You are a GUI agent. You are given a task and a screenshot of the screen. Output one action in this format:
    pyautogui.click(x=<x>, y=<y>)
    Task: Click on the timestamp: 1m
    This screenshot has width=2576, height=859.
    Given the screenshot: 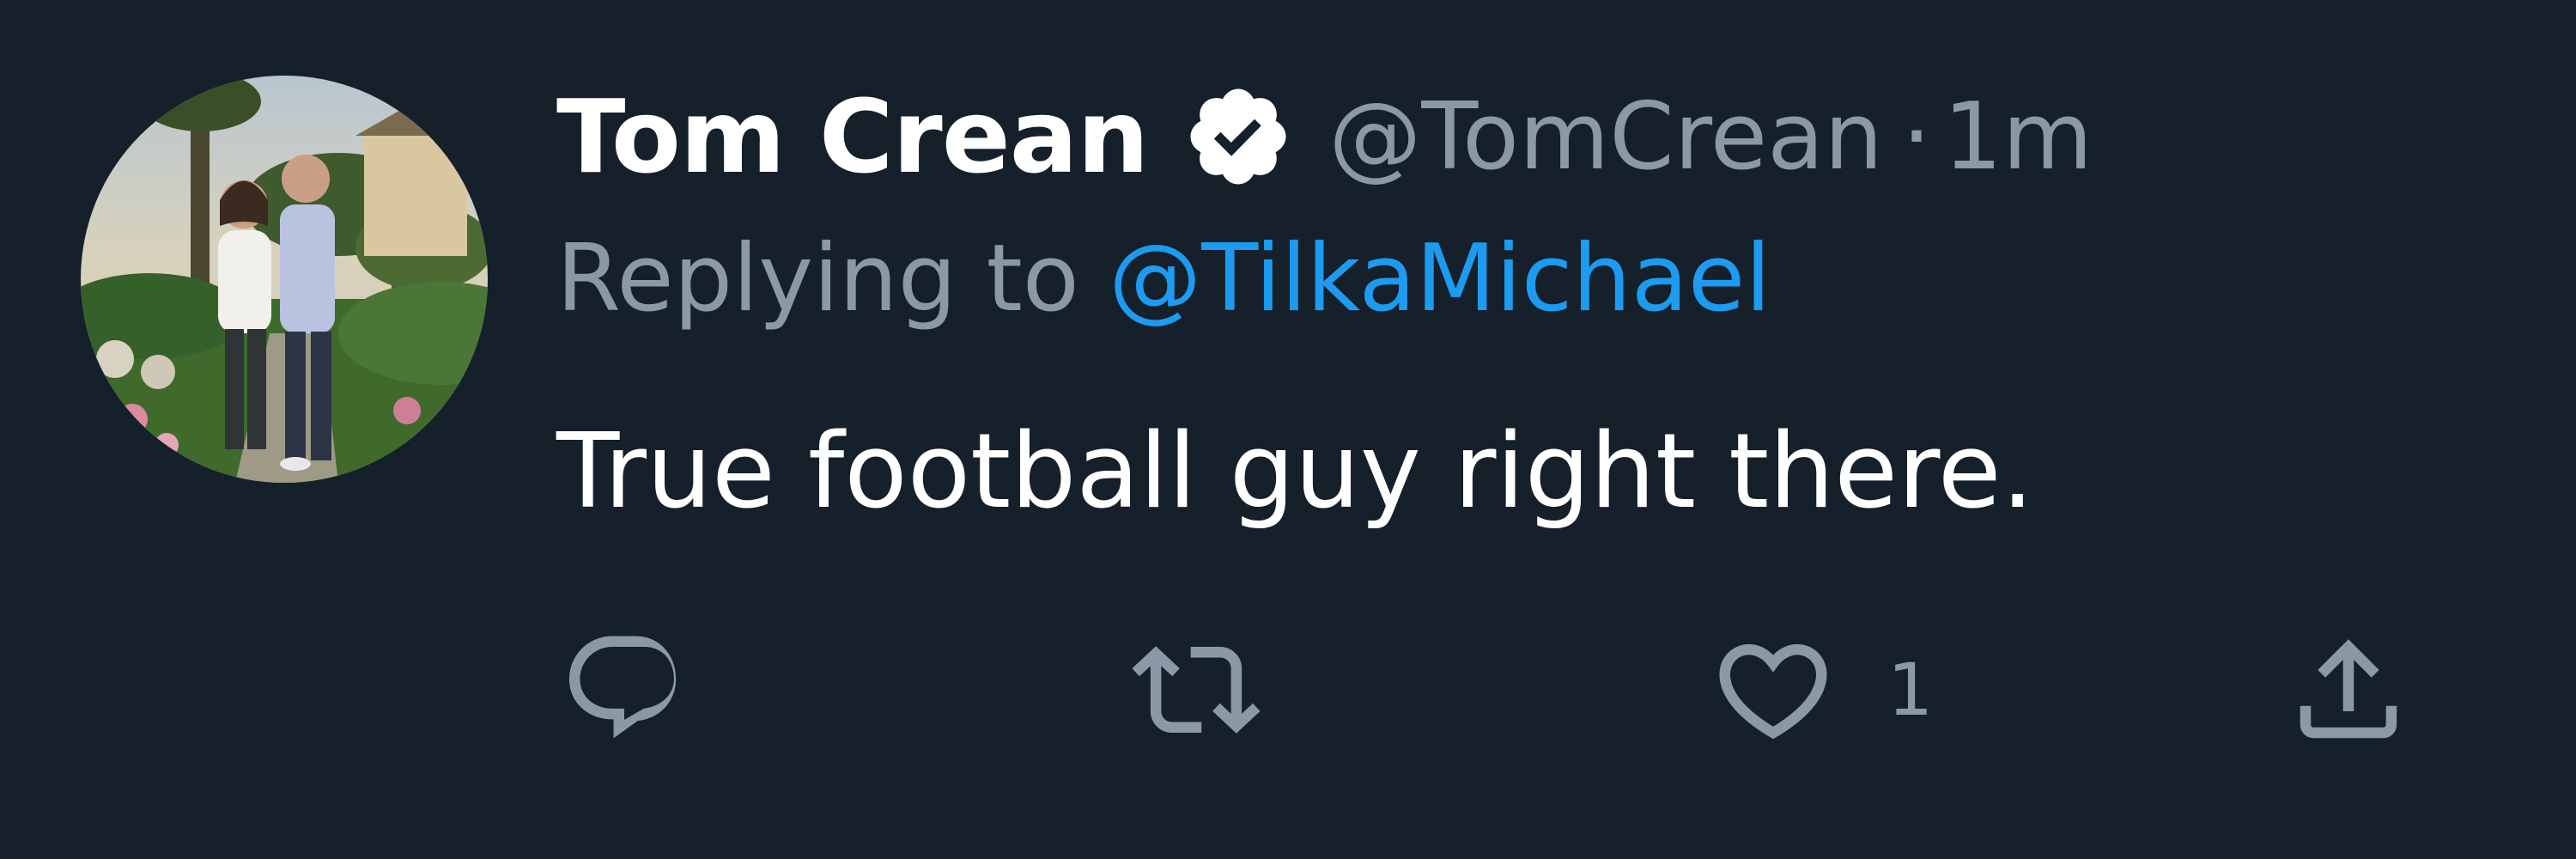 What is the action you would take?
    pyautogui.click(x=2018, y=137)
    